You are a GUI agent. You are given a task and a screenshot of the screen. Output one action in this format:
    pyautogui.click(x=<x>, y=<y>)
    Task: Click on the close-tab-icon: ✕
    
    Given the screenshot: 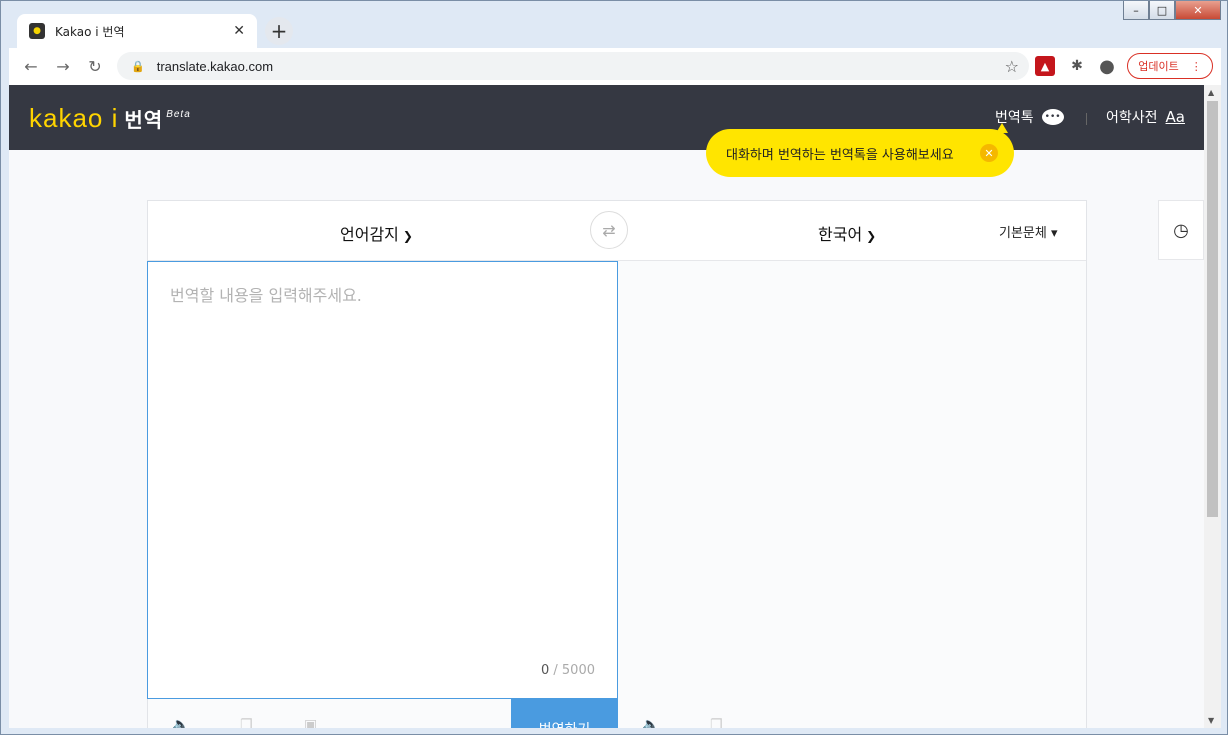 What is the action you would take?
    pyautogui.click(x=239, y=31)
    